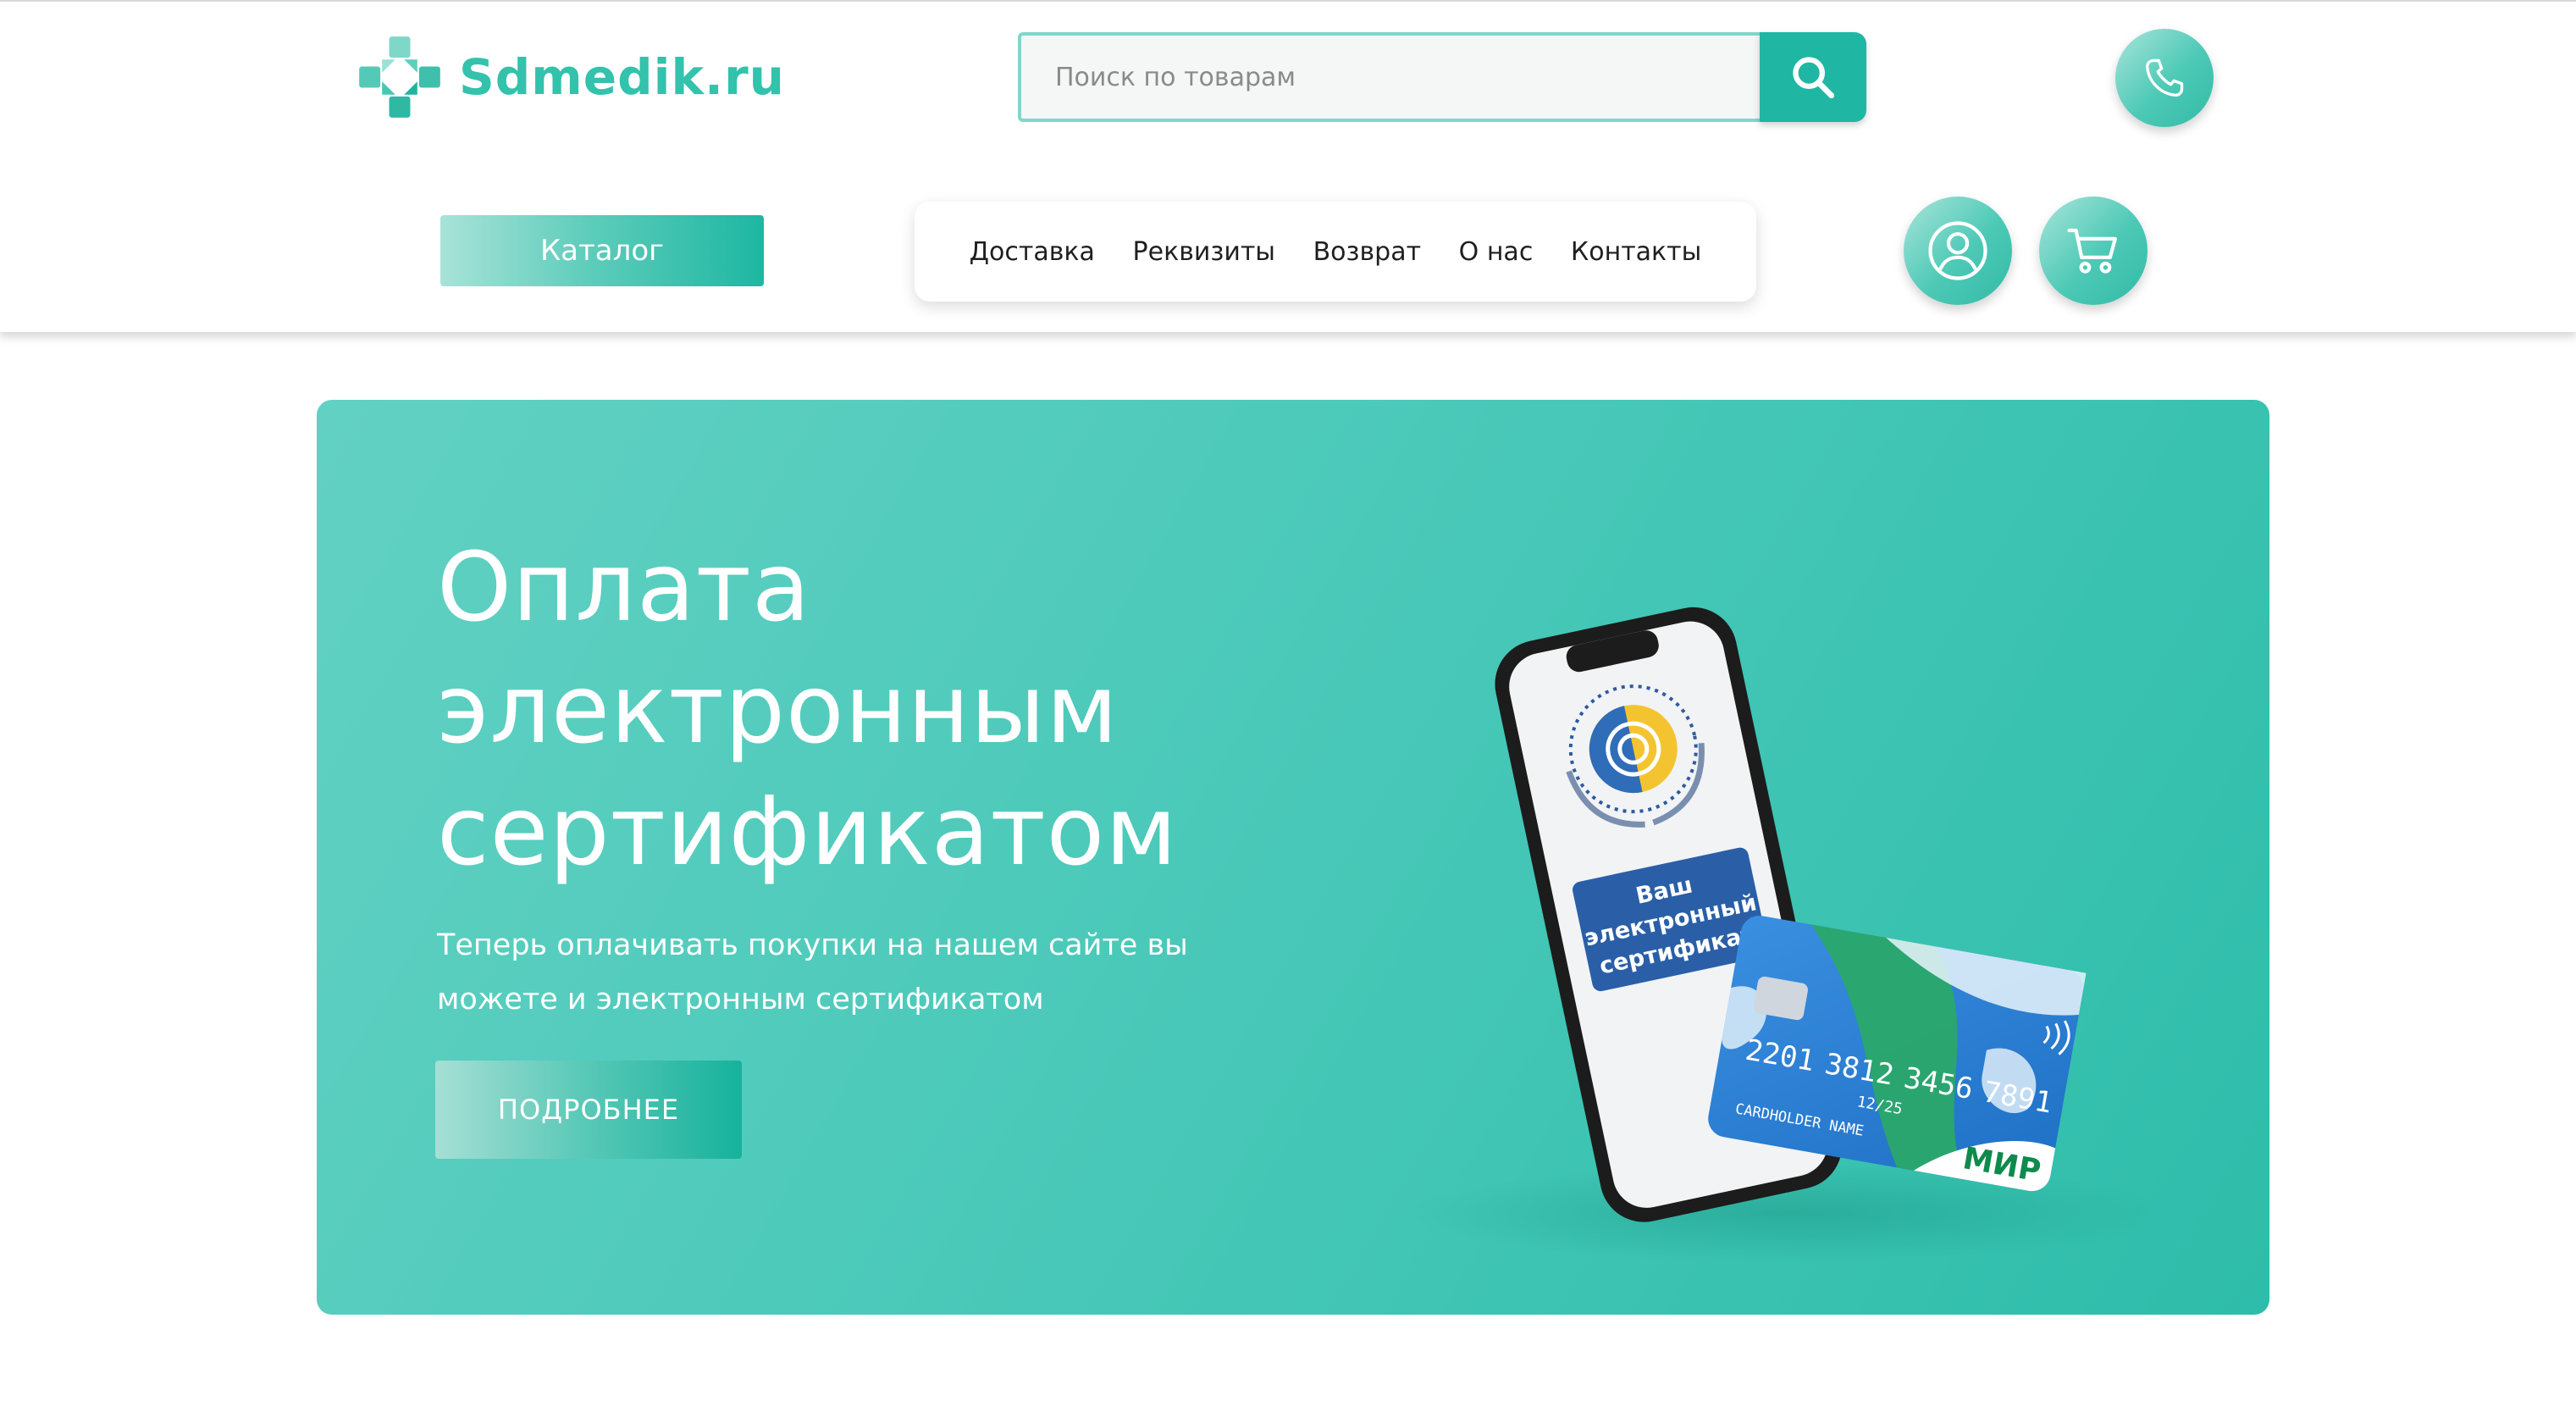 Image resolution: width=2576 pixels, height=1418 pixels. What do you see at coordinates (1636, 252) in the screenshot?
I see `nav-link-contacts: Контакты` at bounding box center [1636, 252].